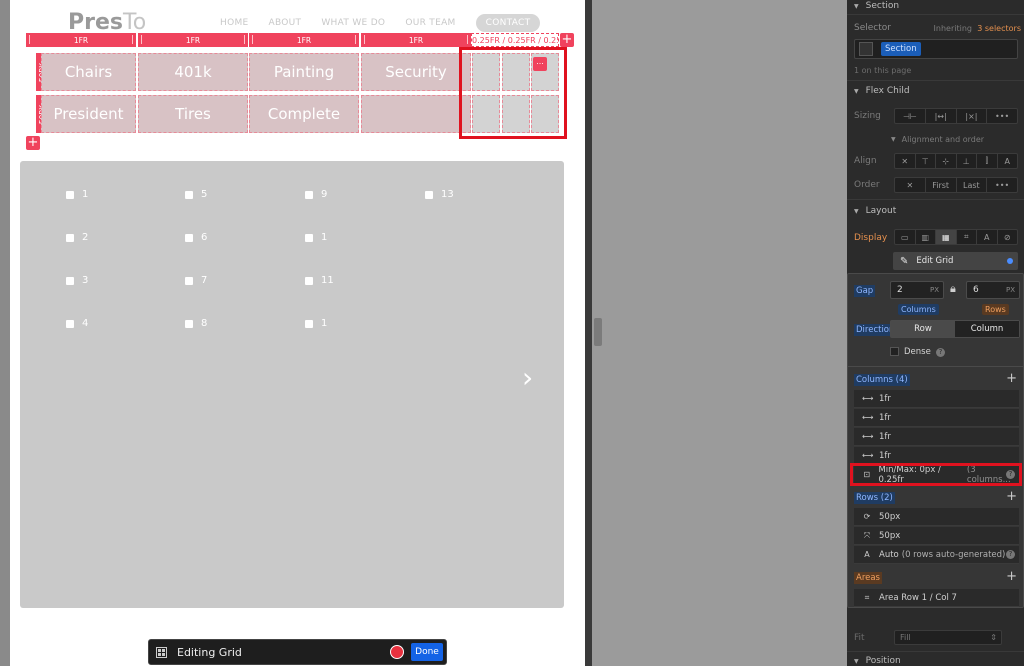 This screenshot has width=1024, height=666. Describe the element at coordinates (936, 536) in the screenshot. I see `row-track-item: ⤧ 50px` at that location.